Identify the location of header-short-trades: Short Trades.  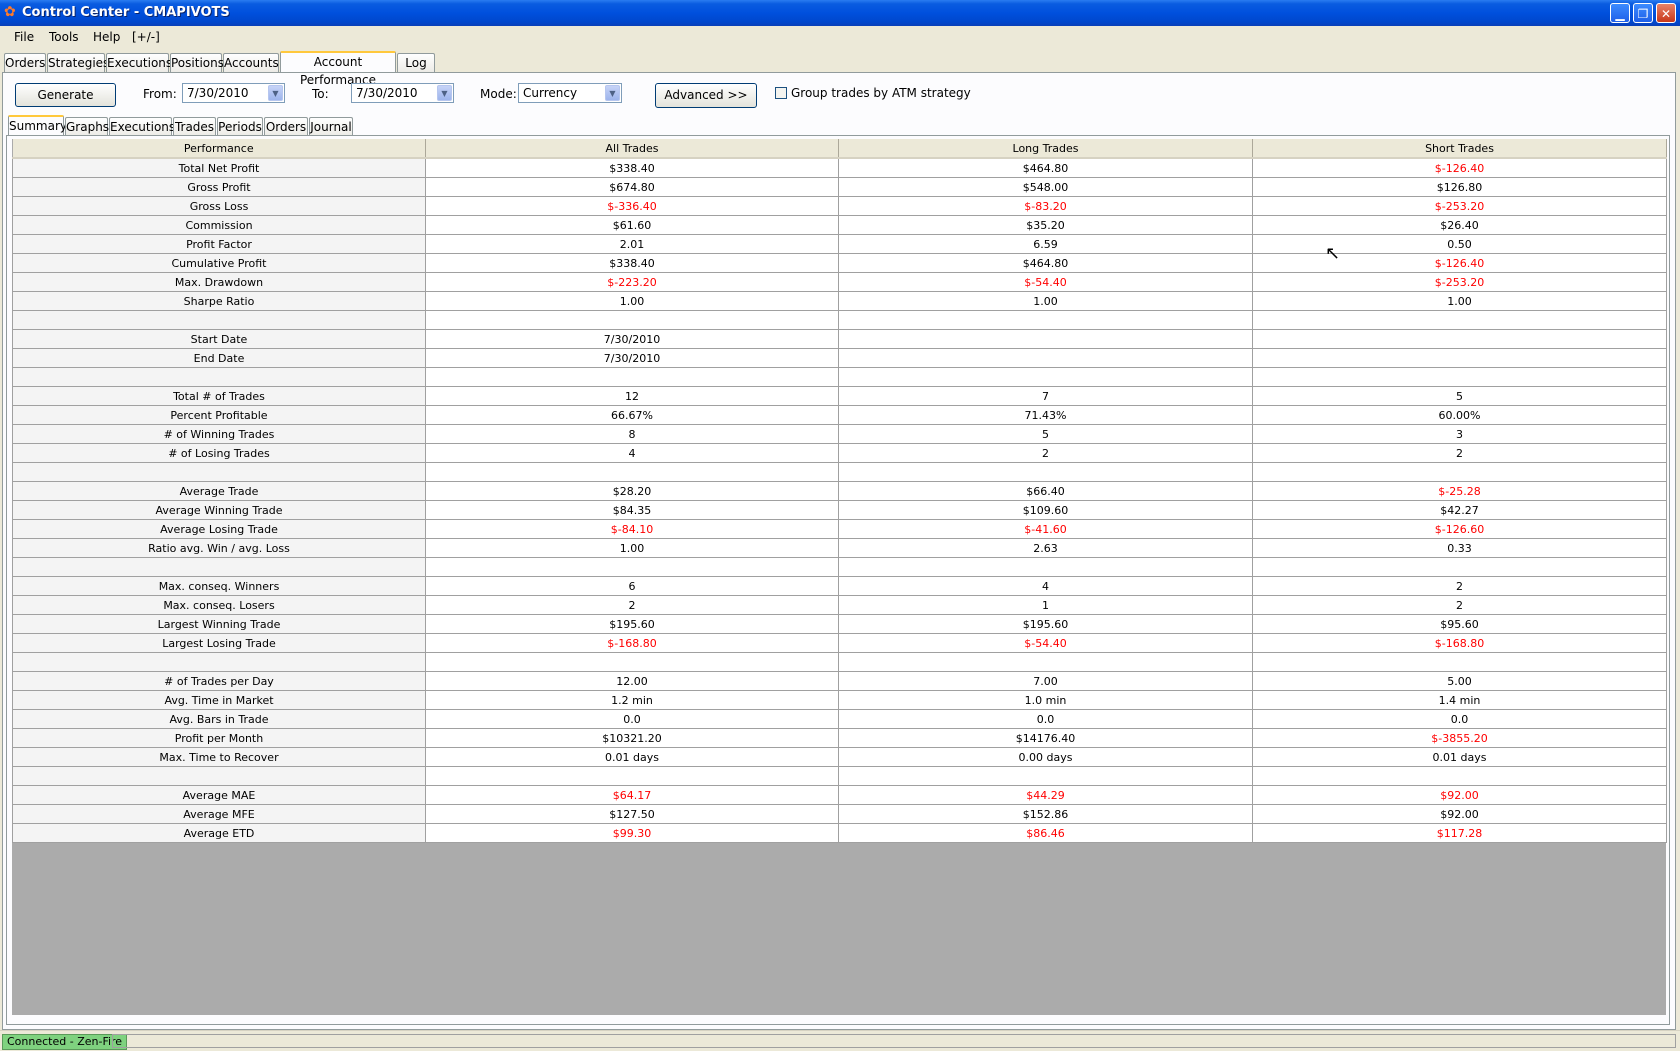
(1459, 149).